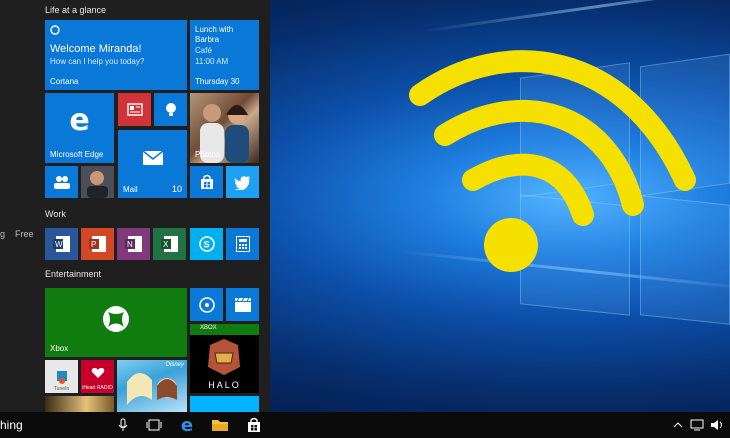 This screenshot has height=438, width=730. Describe the element at coordinates (575, 16) in the screenshot. I see `light-beam` at that location.